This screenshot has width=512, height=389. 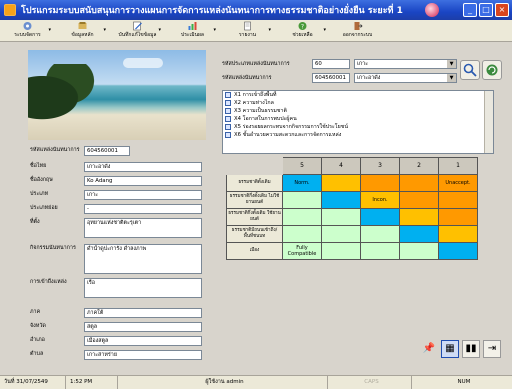 What do you see at coordinates (143, 259) in the screenshot?
I see `activities-input: ดำน้ำดูปะการัง ดำลงภาพ` at bounding box center [143, 259].